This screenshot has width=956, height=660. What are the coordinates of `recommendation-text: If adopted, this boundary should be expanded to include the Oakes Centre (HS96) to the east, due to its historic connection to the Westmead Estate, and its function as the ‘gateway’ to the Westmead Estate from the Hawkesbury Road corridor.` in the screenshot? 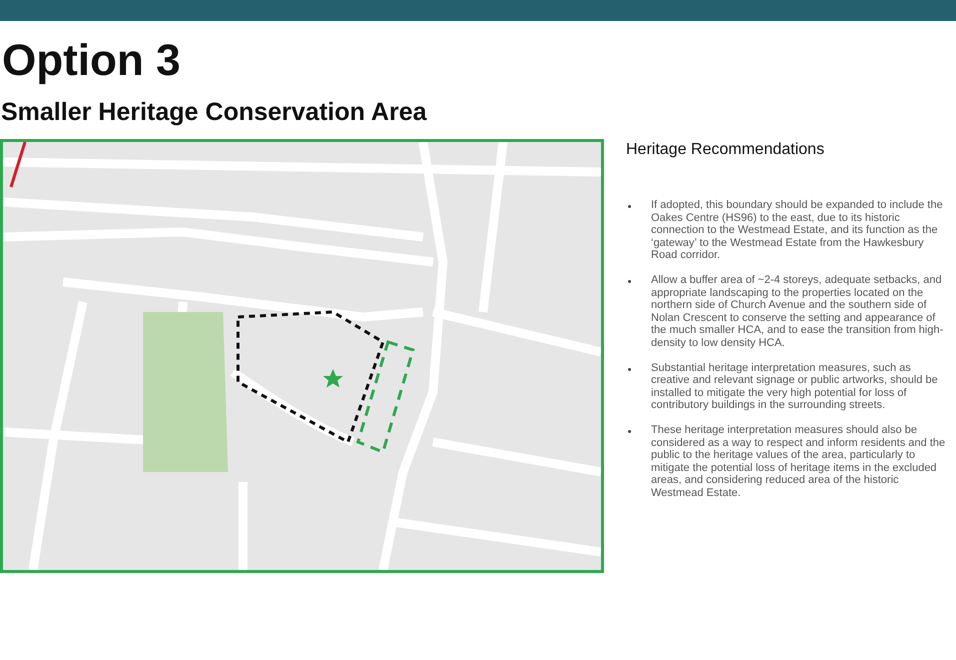 It's located at (797, 230).